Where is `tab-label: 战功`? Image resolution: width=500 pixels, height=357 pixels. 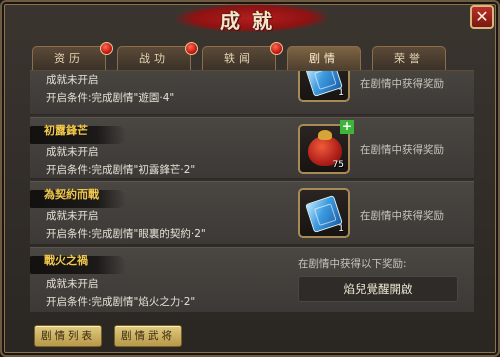 tab-label: 战功 is located at coordinates (154, 58).